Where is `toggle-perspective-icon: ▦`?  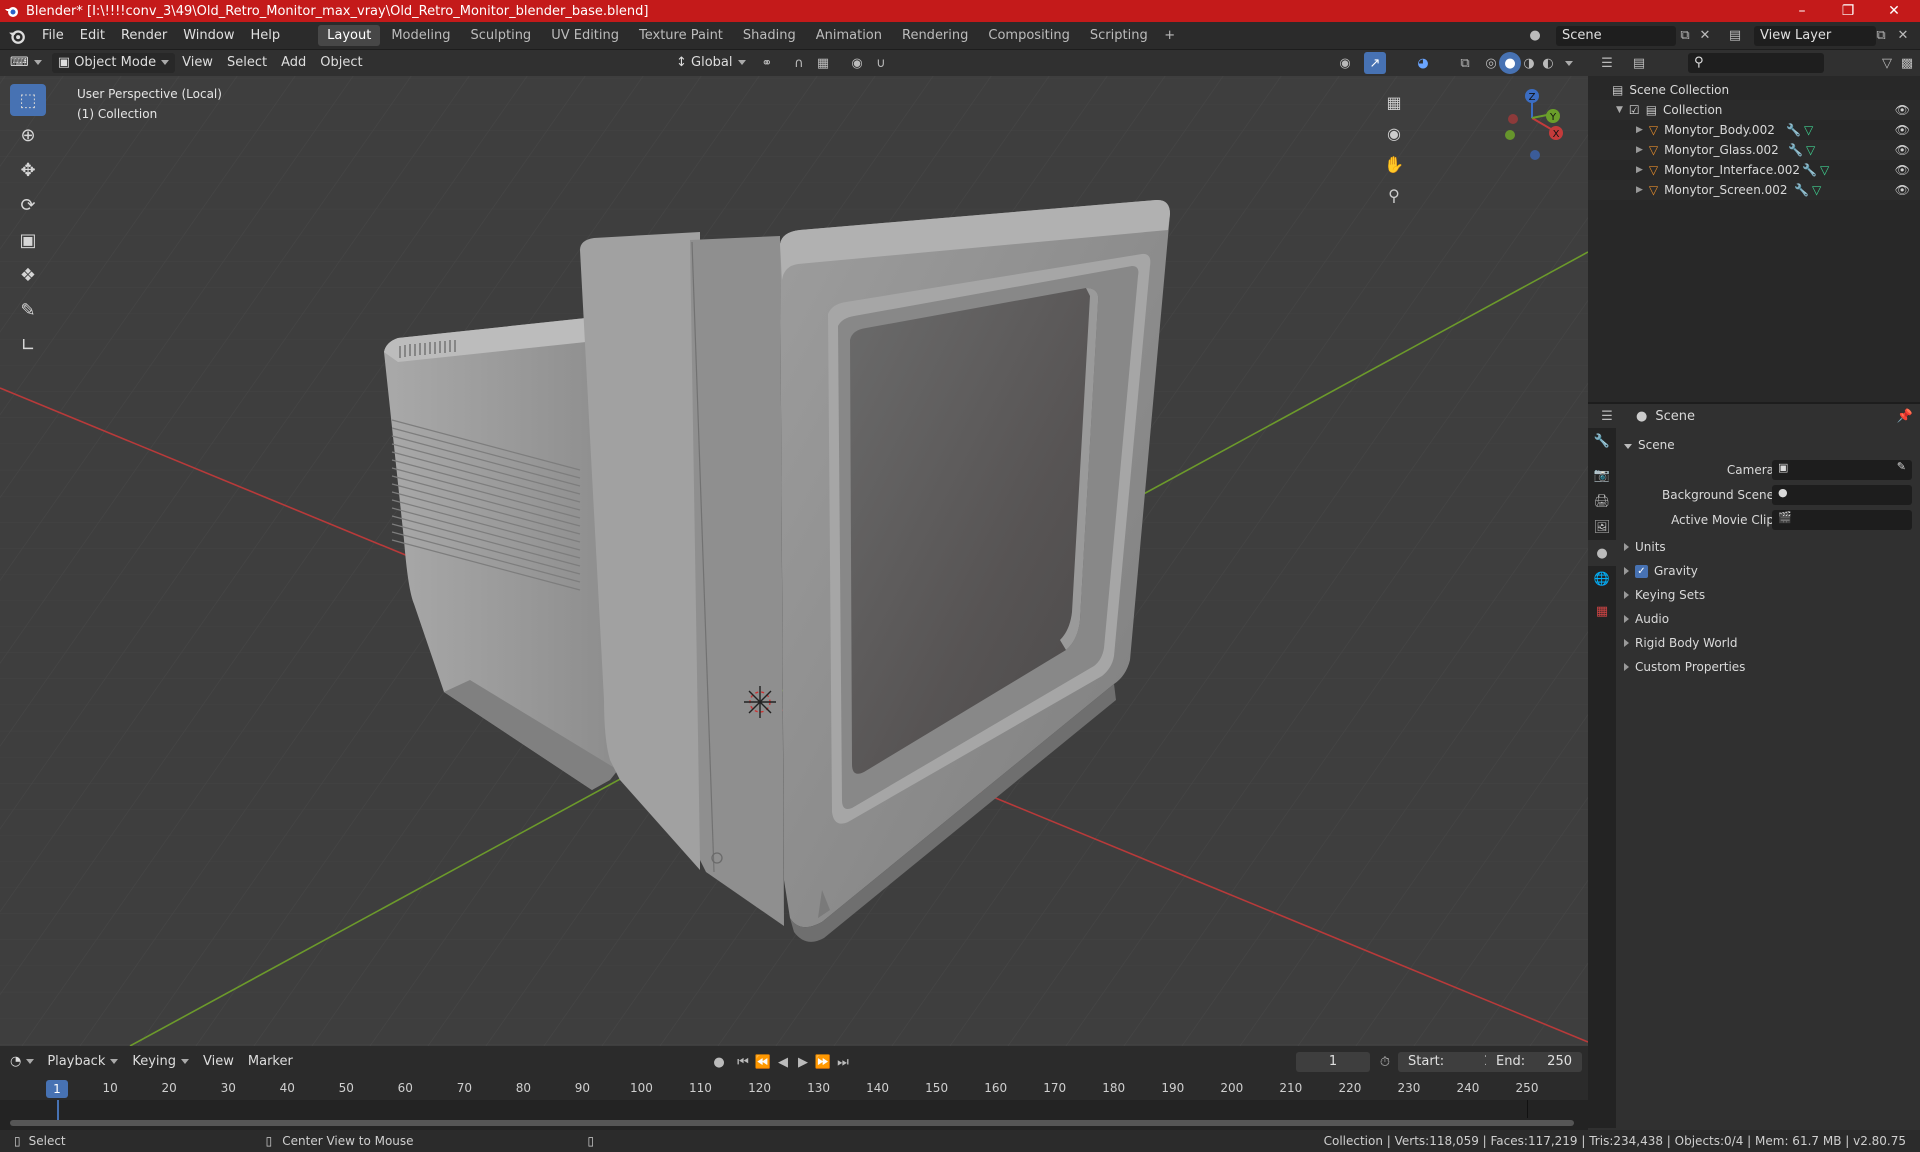 toggle-perspective-icon: ▦ is located at coordinates (1394, 102).